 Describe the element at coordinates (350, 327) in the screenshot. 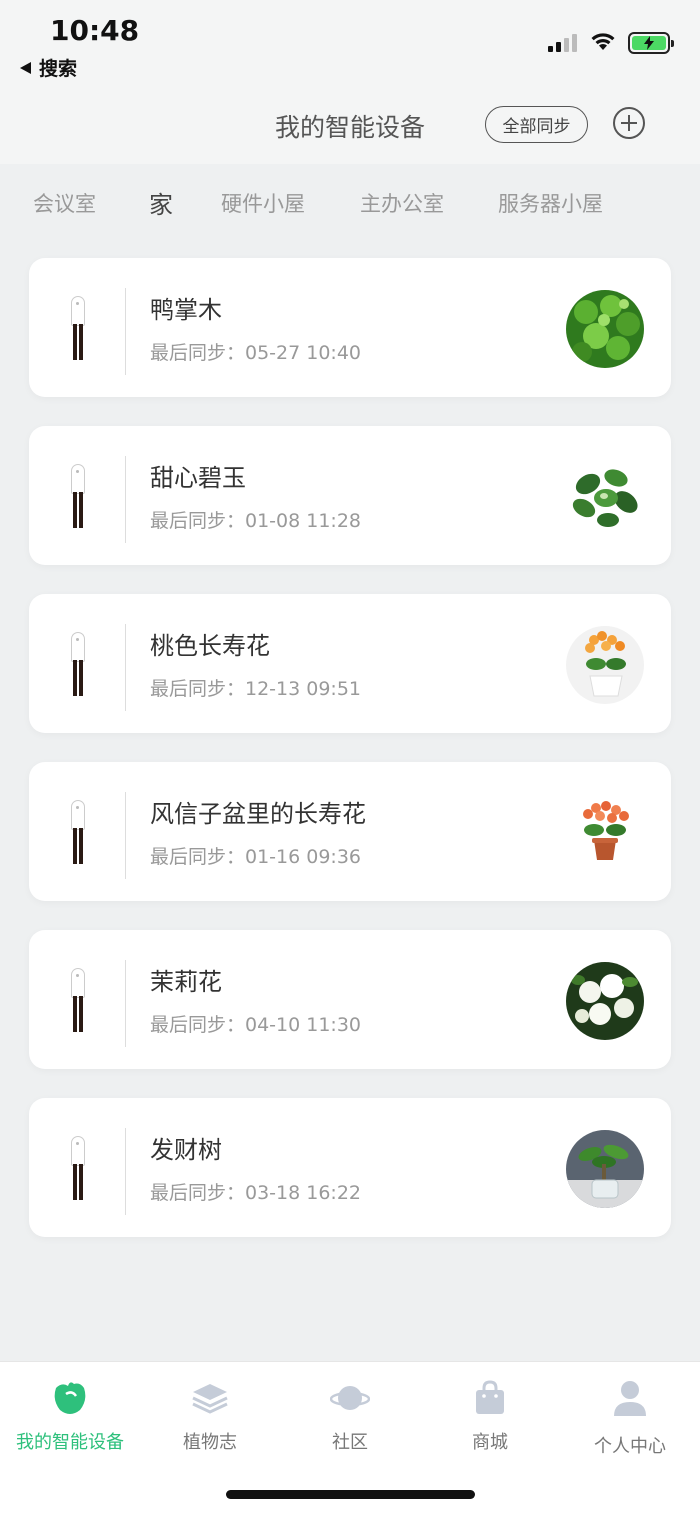

I see `device-card: 鸭掌木 最后同步：05-27 10:40` at that location.